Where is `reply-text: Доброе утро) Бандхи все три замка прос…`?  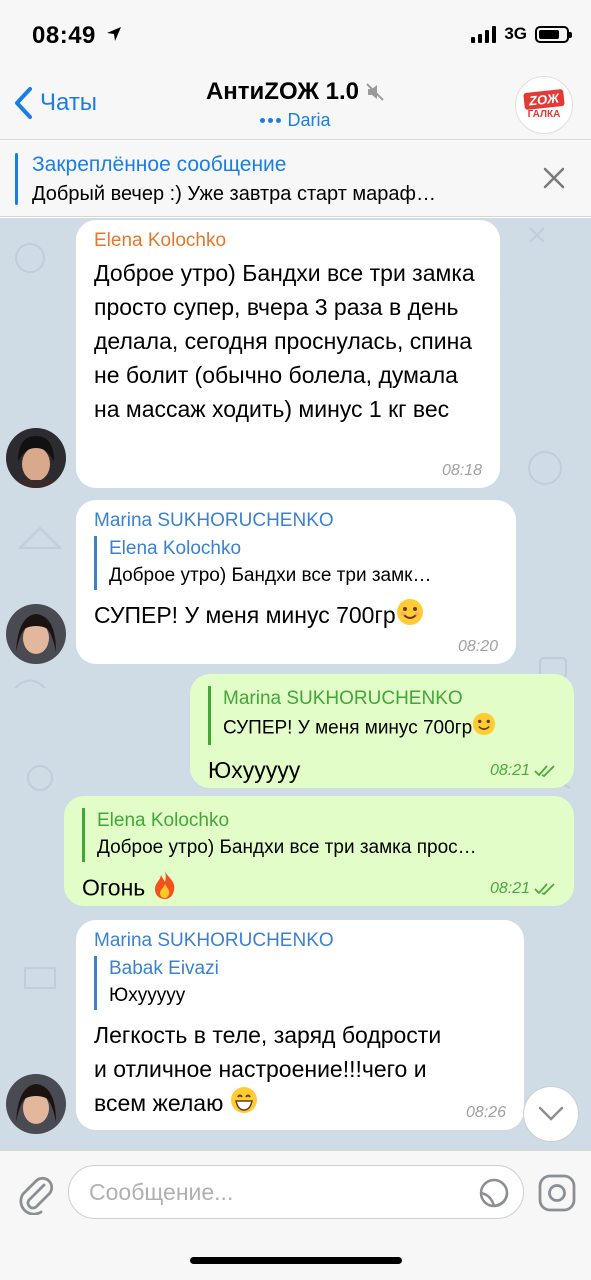
reply-text: Доброе утро) Бандхи все три замка прос… is located at coordinates (287, 847).